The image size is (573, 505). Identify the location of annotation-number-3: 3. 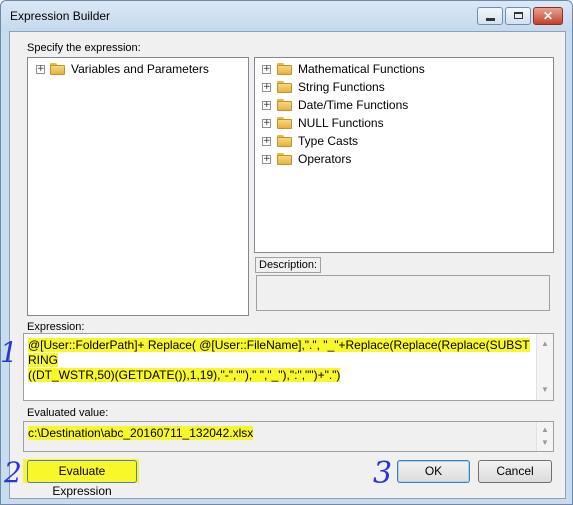
(383, 473).